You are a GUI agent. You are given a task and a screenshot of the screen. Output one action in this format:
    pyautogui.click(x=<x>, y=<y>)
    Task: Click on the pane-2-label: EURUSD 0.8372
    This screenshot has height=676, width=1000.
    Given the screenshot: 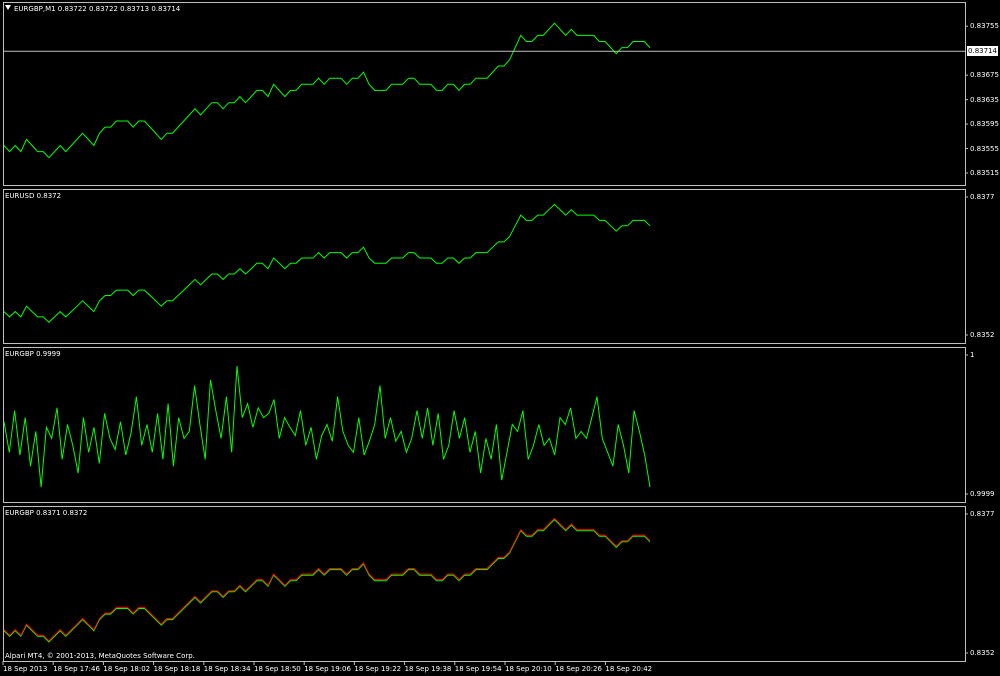 What is the action you would take?
    pyautogui.click(x=33, y=196)
    